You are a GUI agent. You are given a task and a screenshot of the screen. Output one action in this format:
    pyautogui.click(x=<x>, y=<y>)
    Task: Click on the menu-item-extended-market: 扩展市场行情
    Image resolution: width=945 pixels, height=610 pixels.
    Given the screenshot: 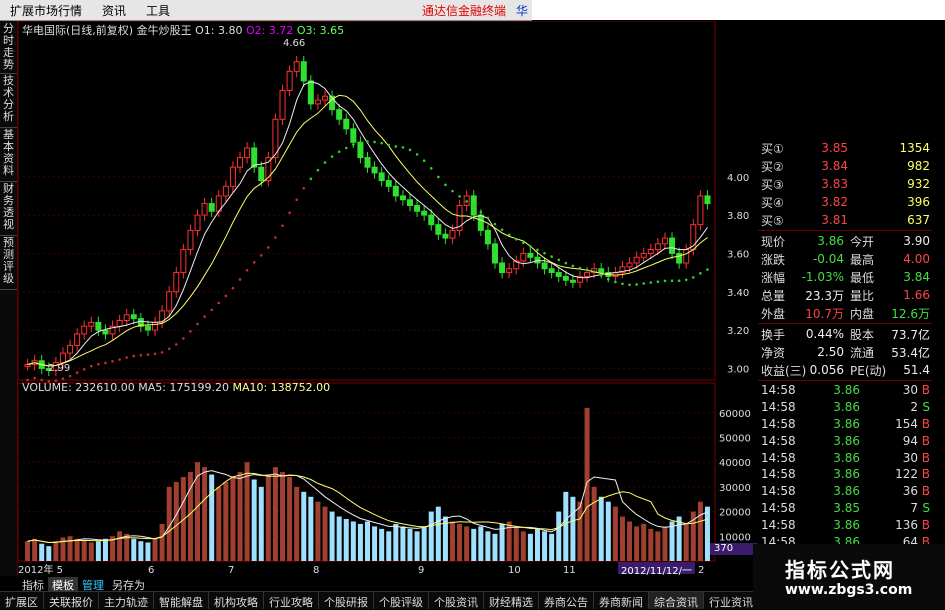 What is the action you would take?
    pyautogui.click(x=46, y=10)
    